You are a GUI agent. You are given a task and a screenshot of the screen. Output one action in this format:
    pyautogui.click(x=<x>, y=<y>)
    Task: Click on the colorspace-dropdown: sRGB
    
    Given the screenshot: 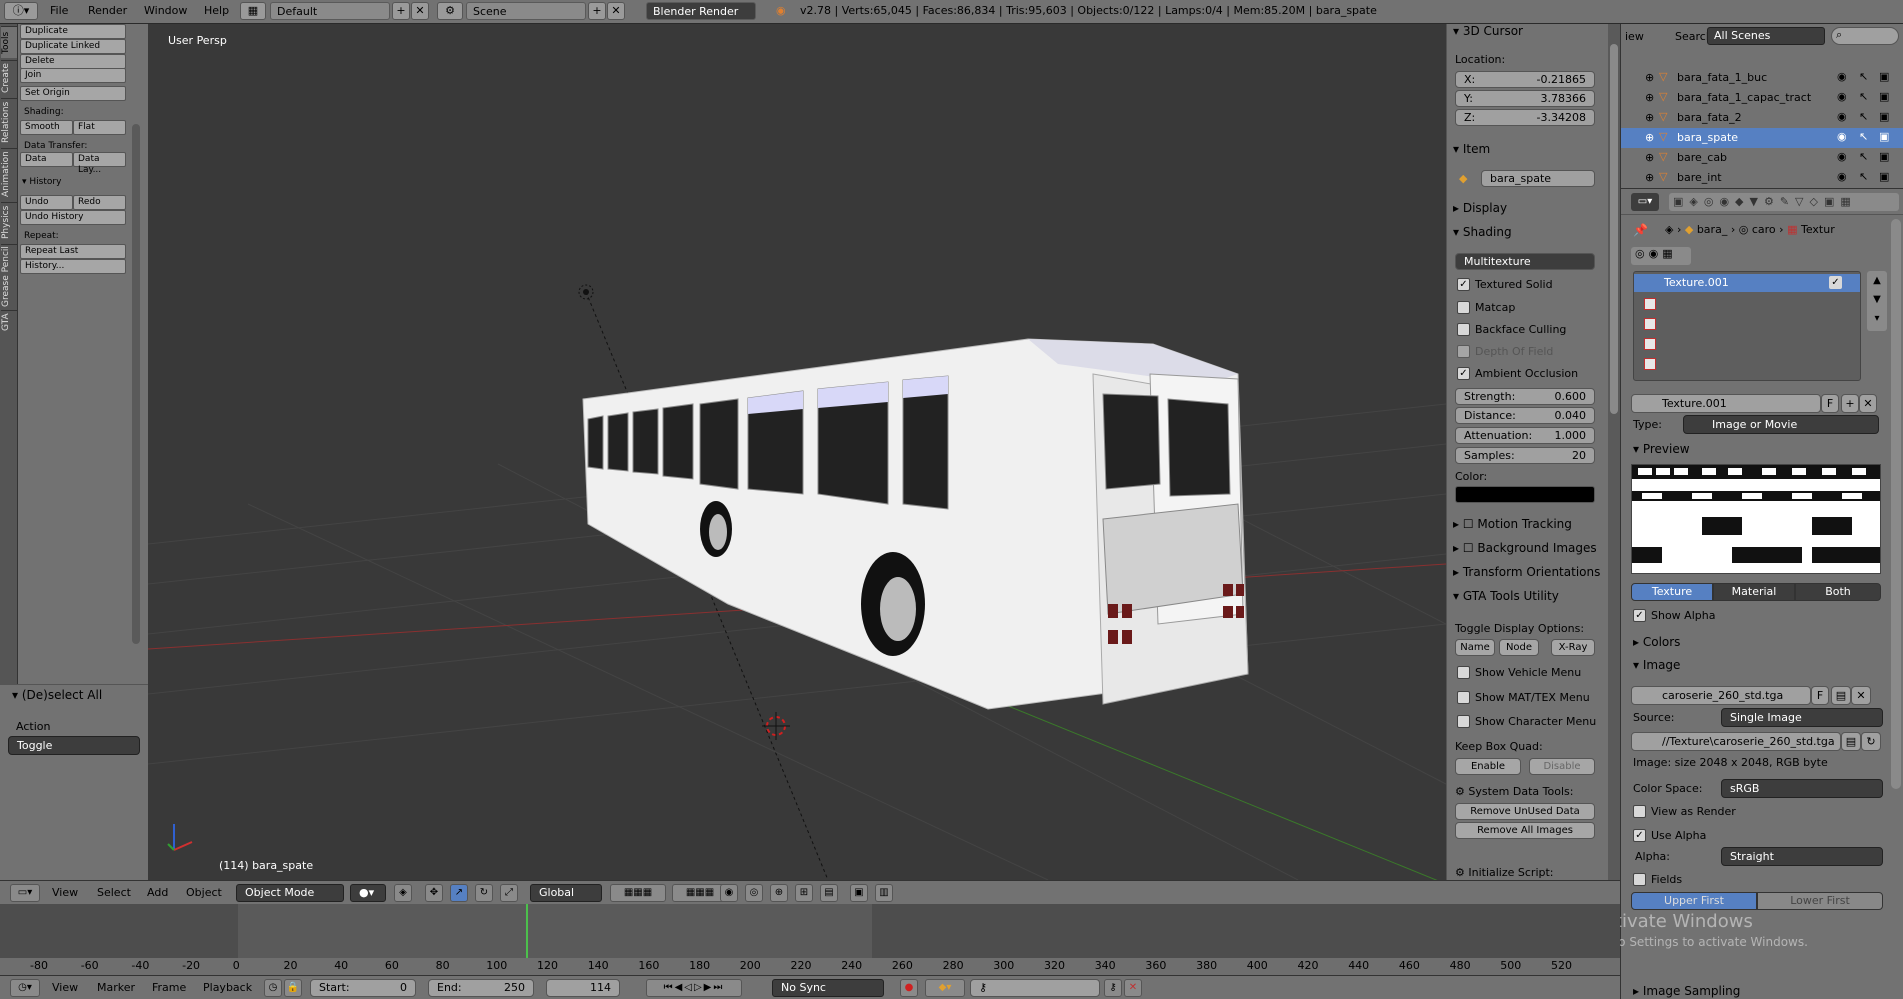 What is the action you would take?
    pyautogui.click(x=1802, y=788)
    